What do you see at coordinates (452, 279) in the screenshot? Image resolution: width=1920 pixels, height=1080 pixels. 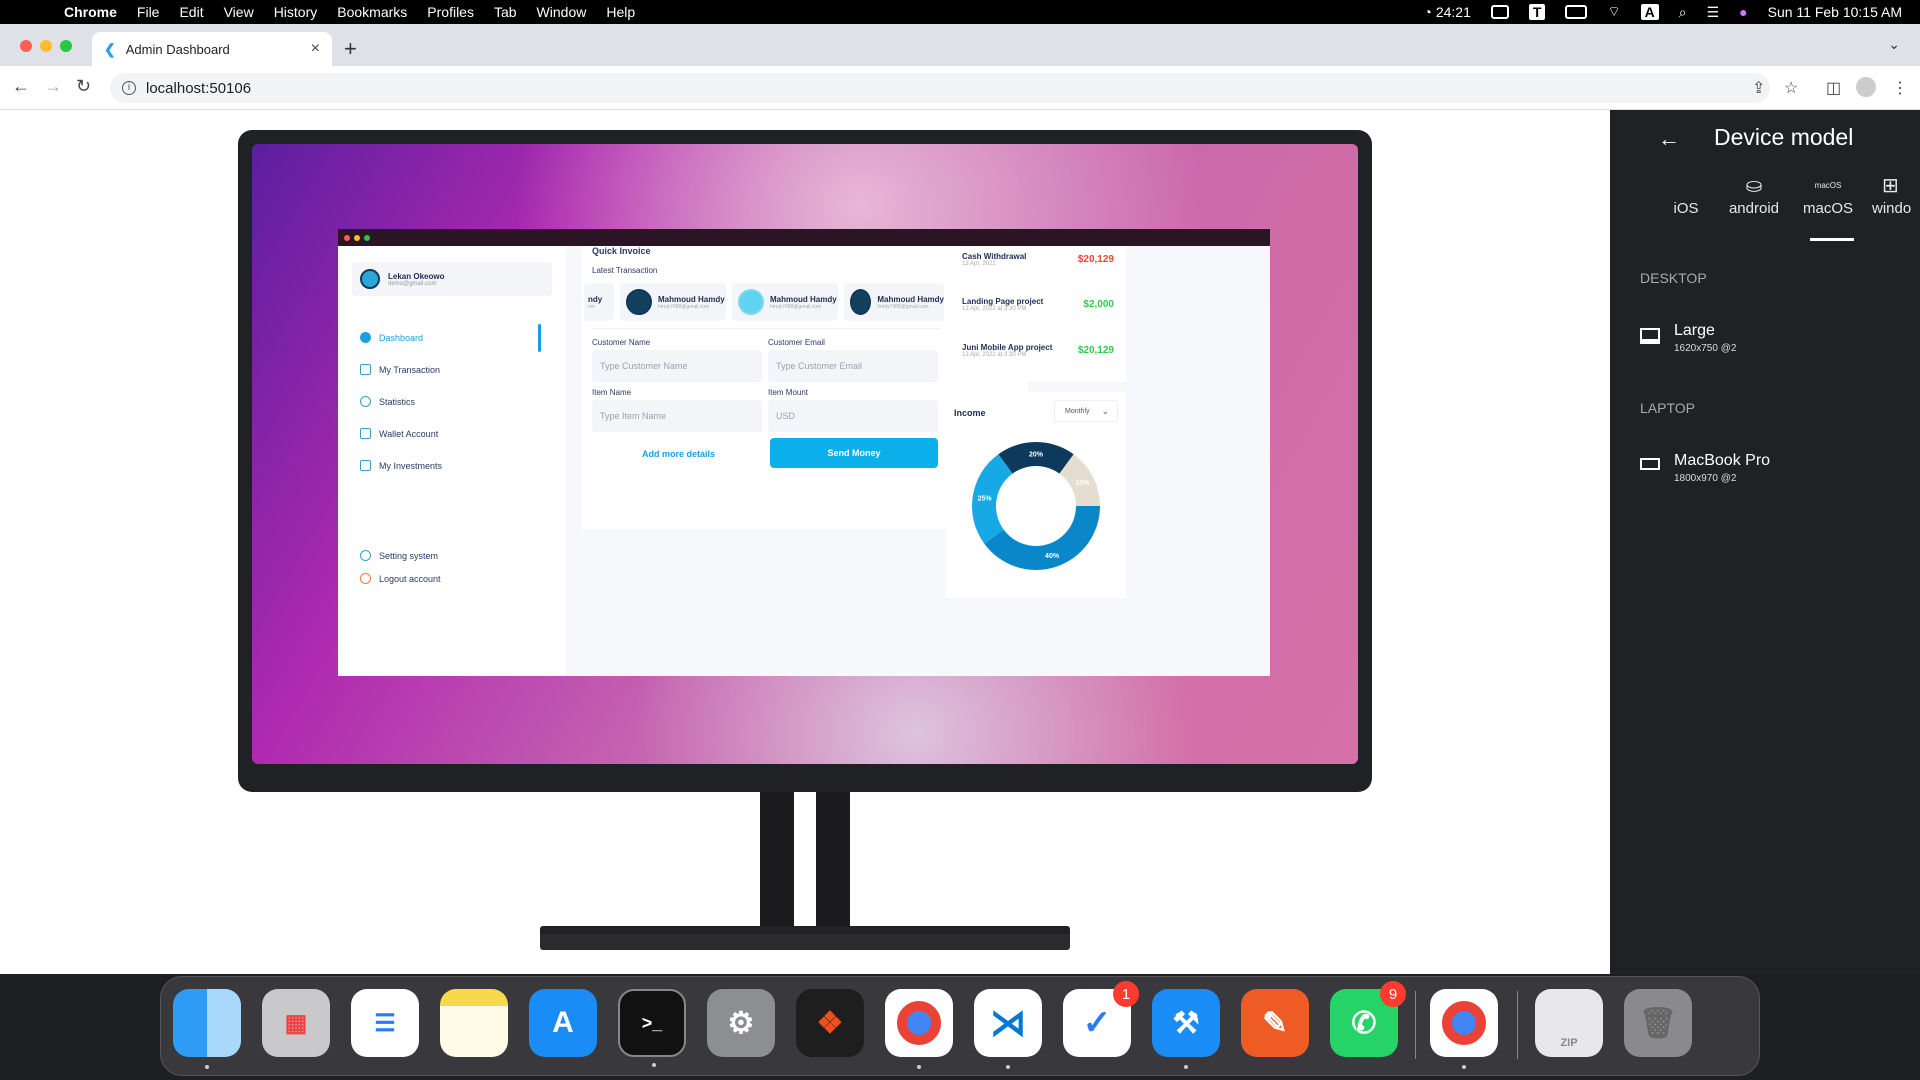 I see `user-profile-card: Lekan Okeowo demo@gmail.com` at bounding box center [452, 279].